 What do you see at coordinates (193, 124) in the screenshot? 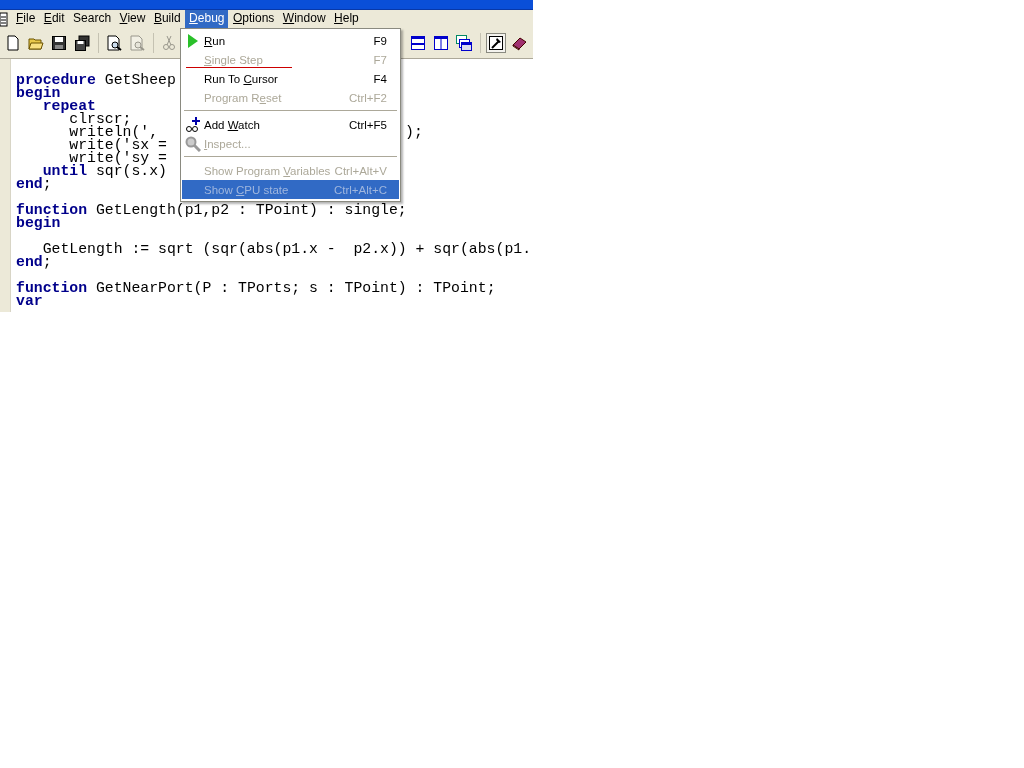
I see `glasses-plus-icon` at bounding box center [193, 124].